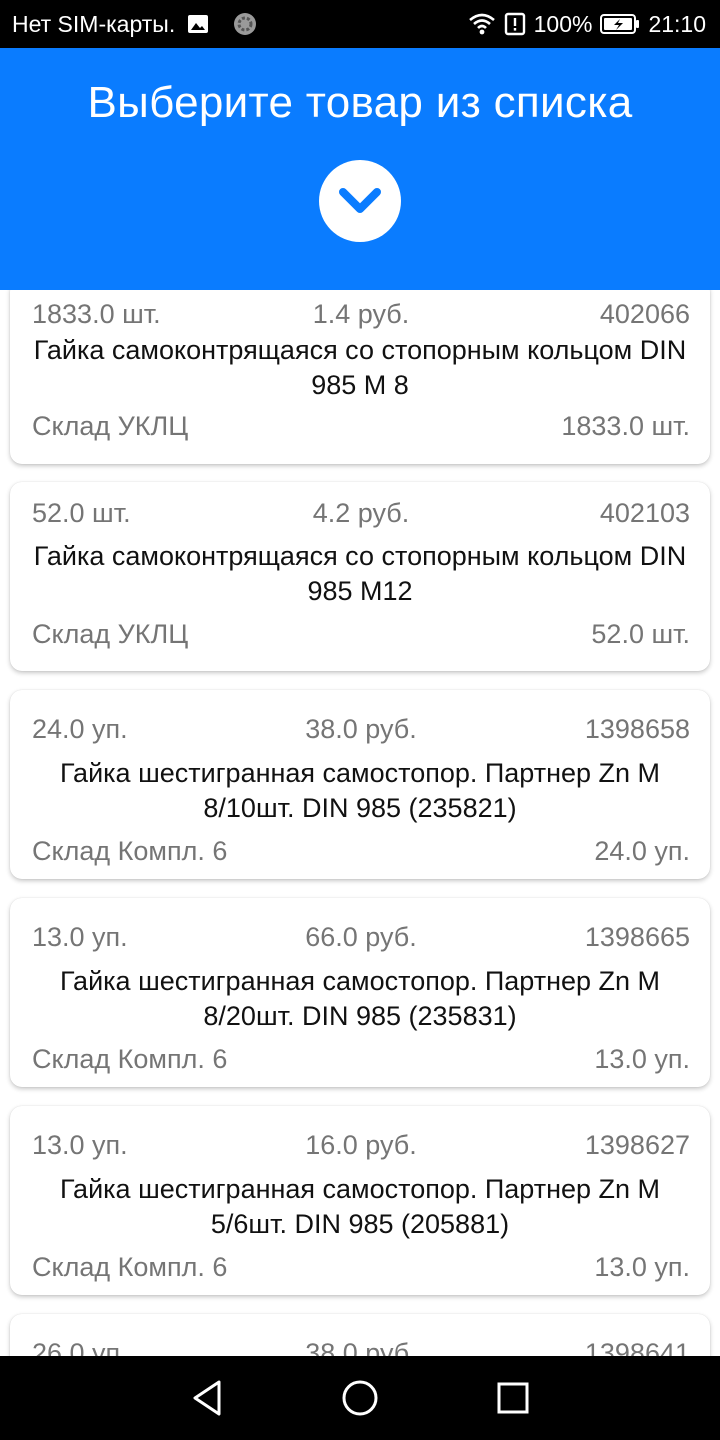  Describe the element at coordinates (198, 24) in the screenshot. I see `image-icon` at that location.